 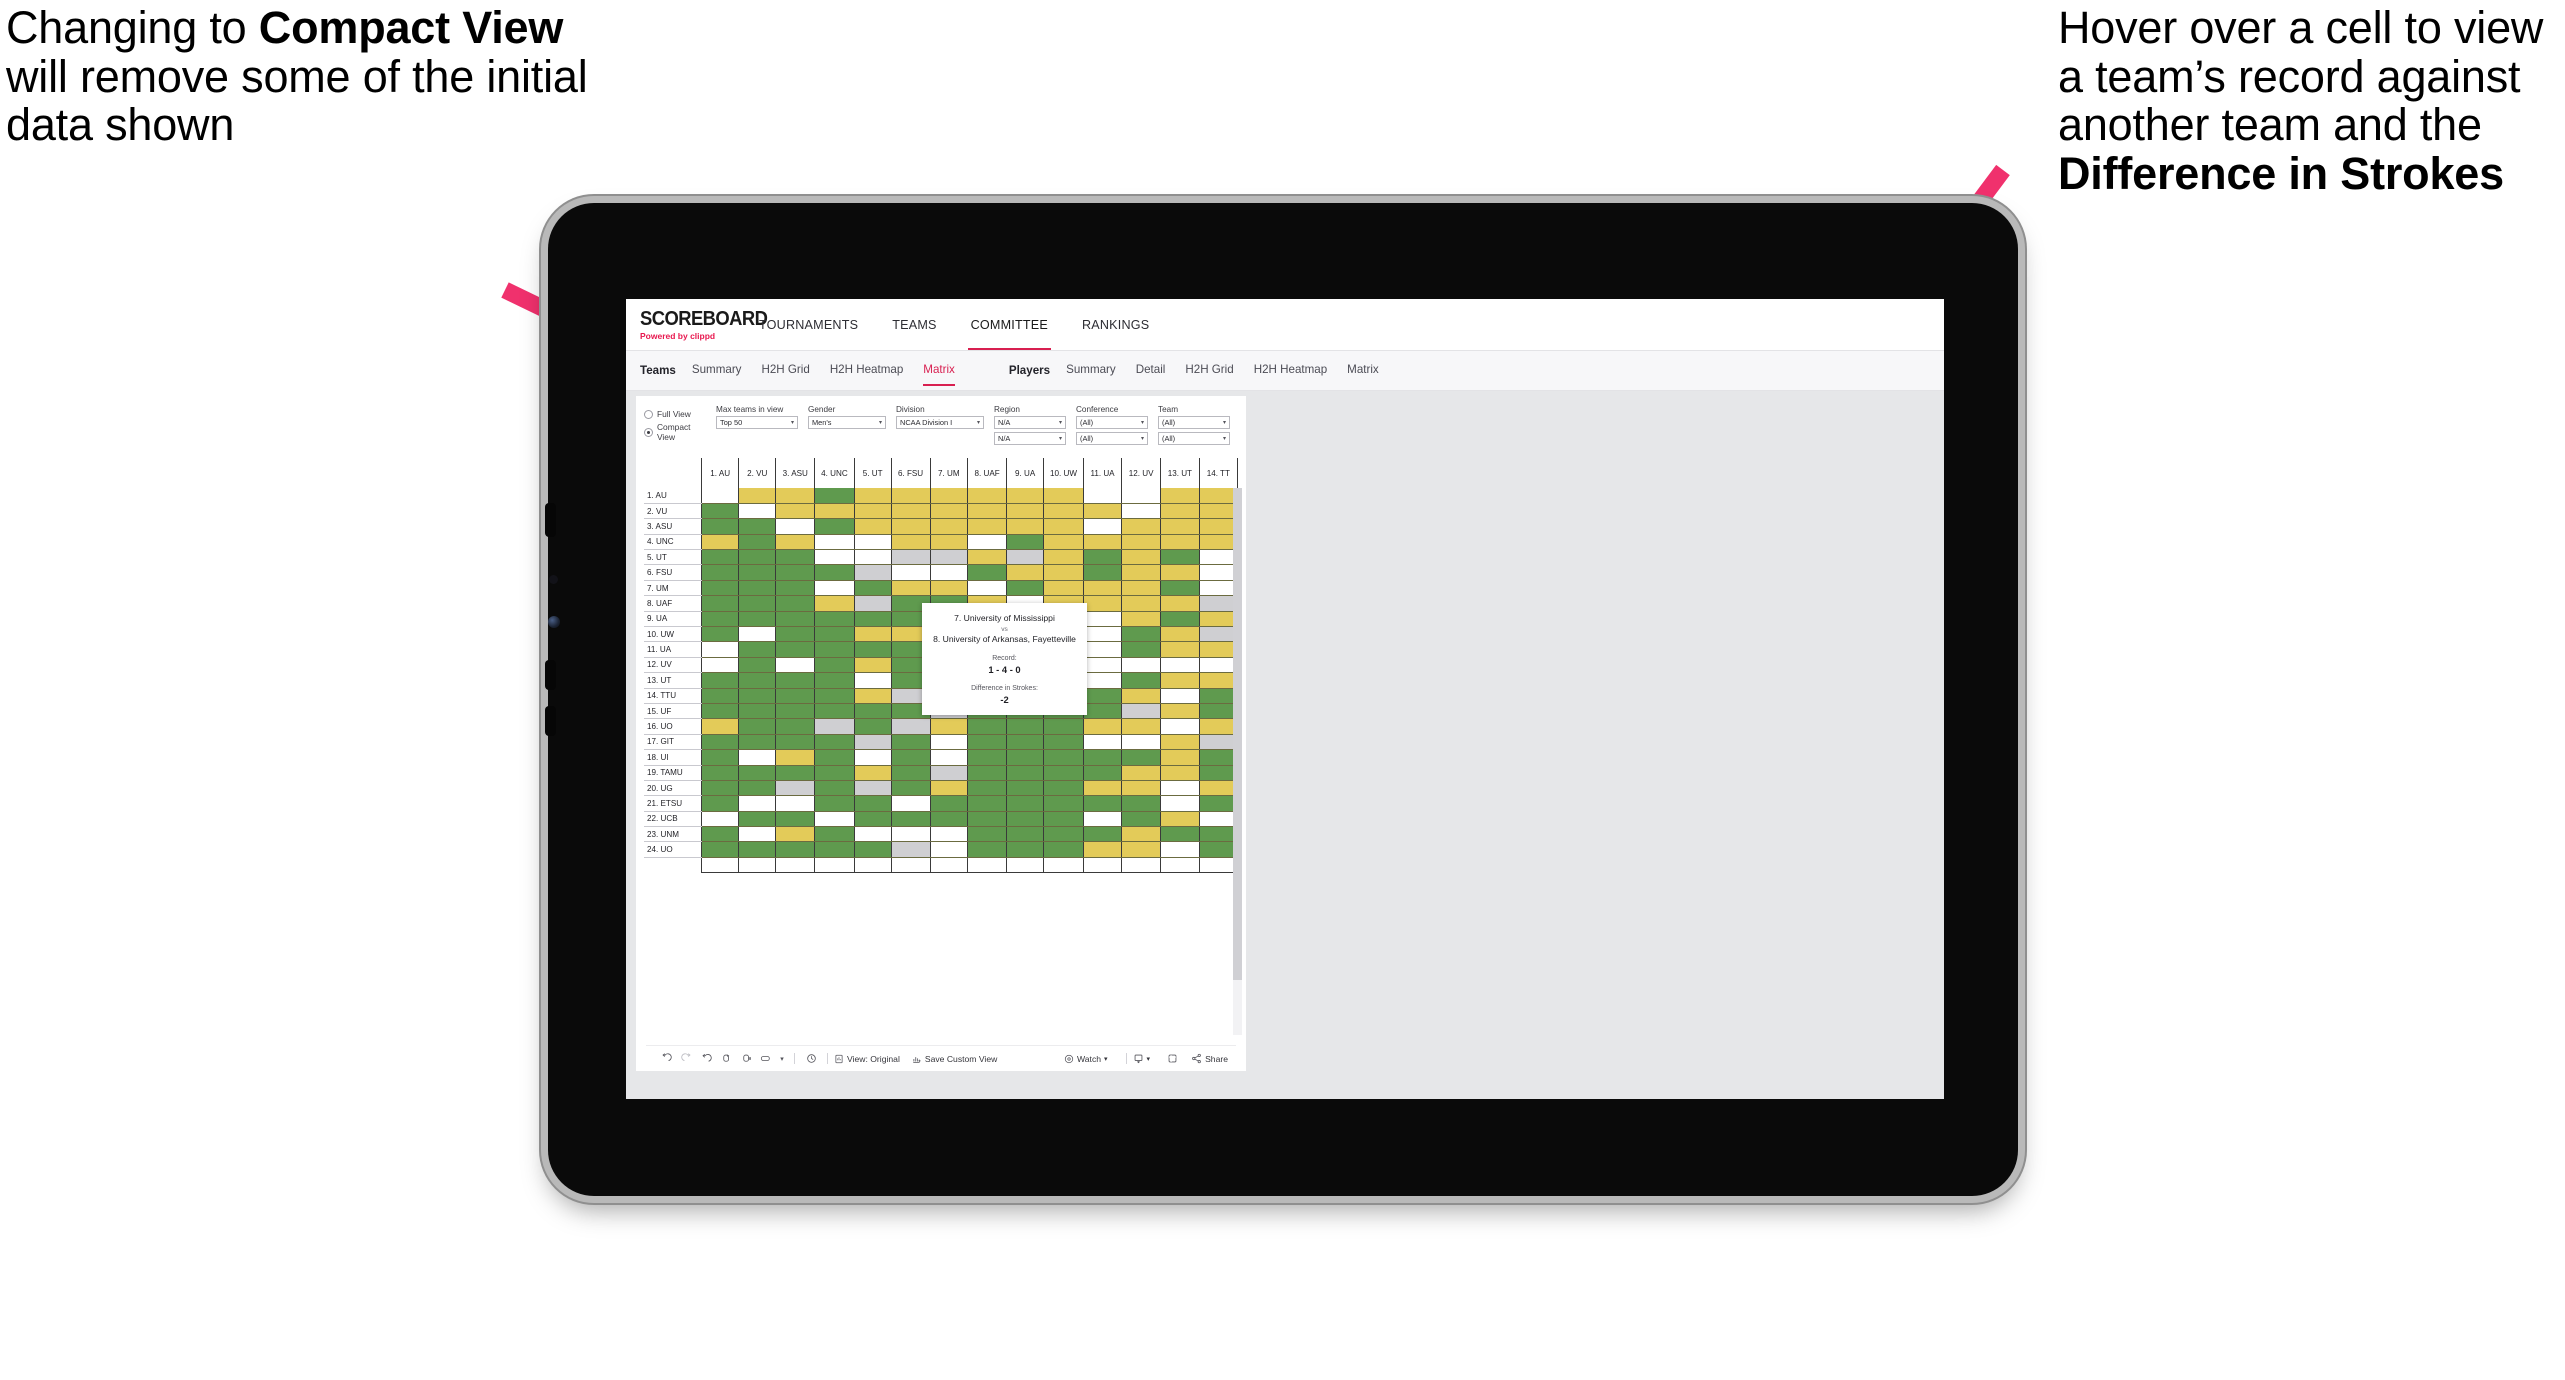 I want to click on filter-conference-select-2: (All) ▾, so click(x=1112, y=438).